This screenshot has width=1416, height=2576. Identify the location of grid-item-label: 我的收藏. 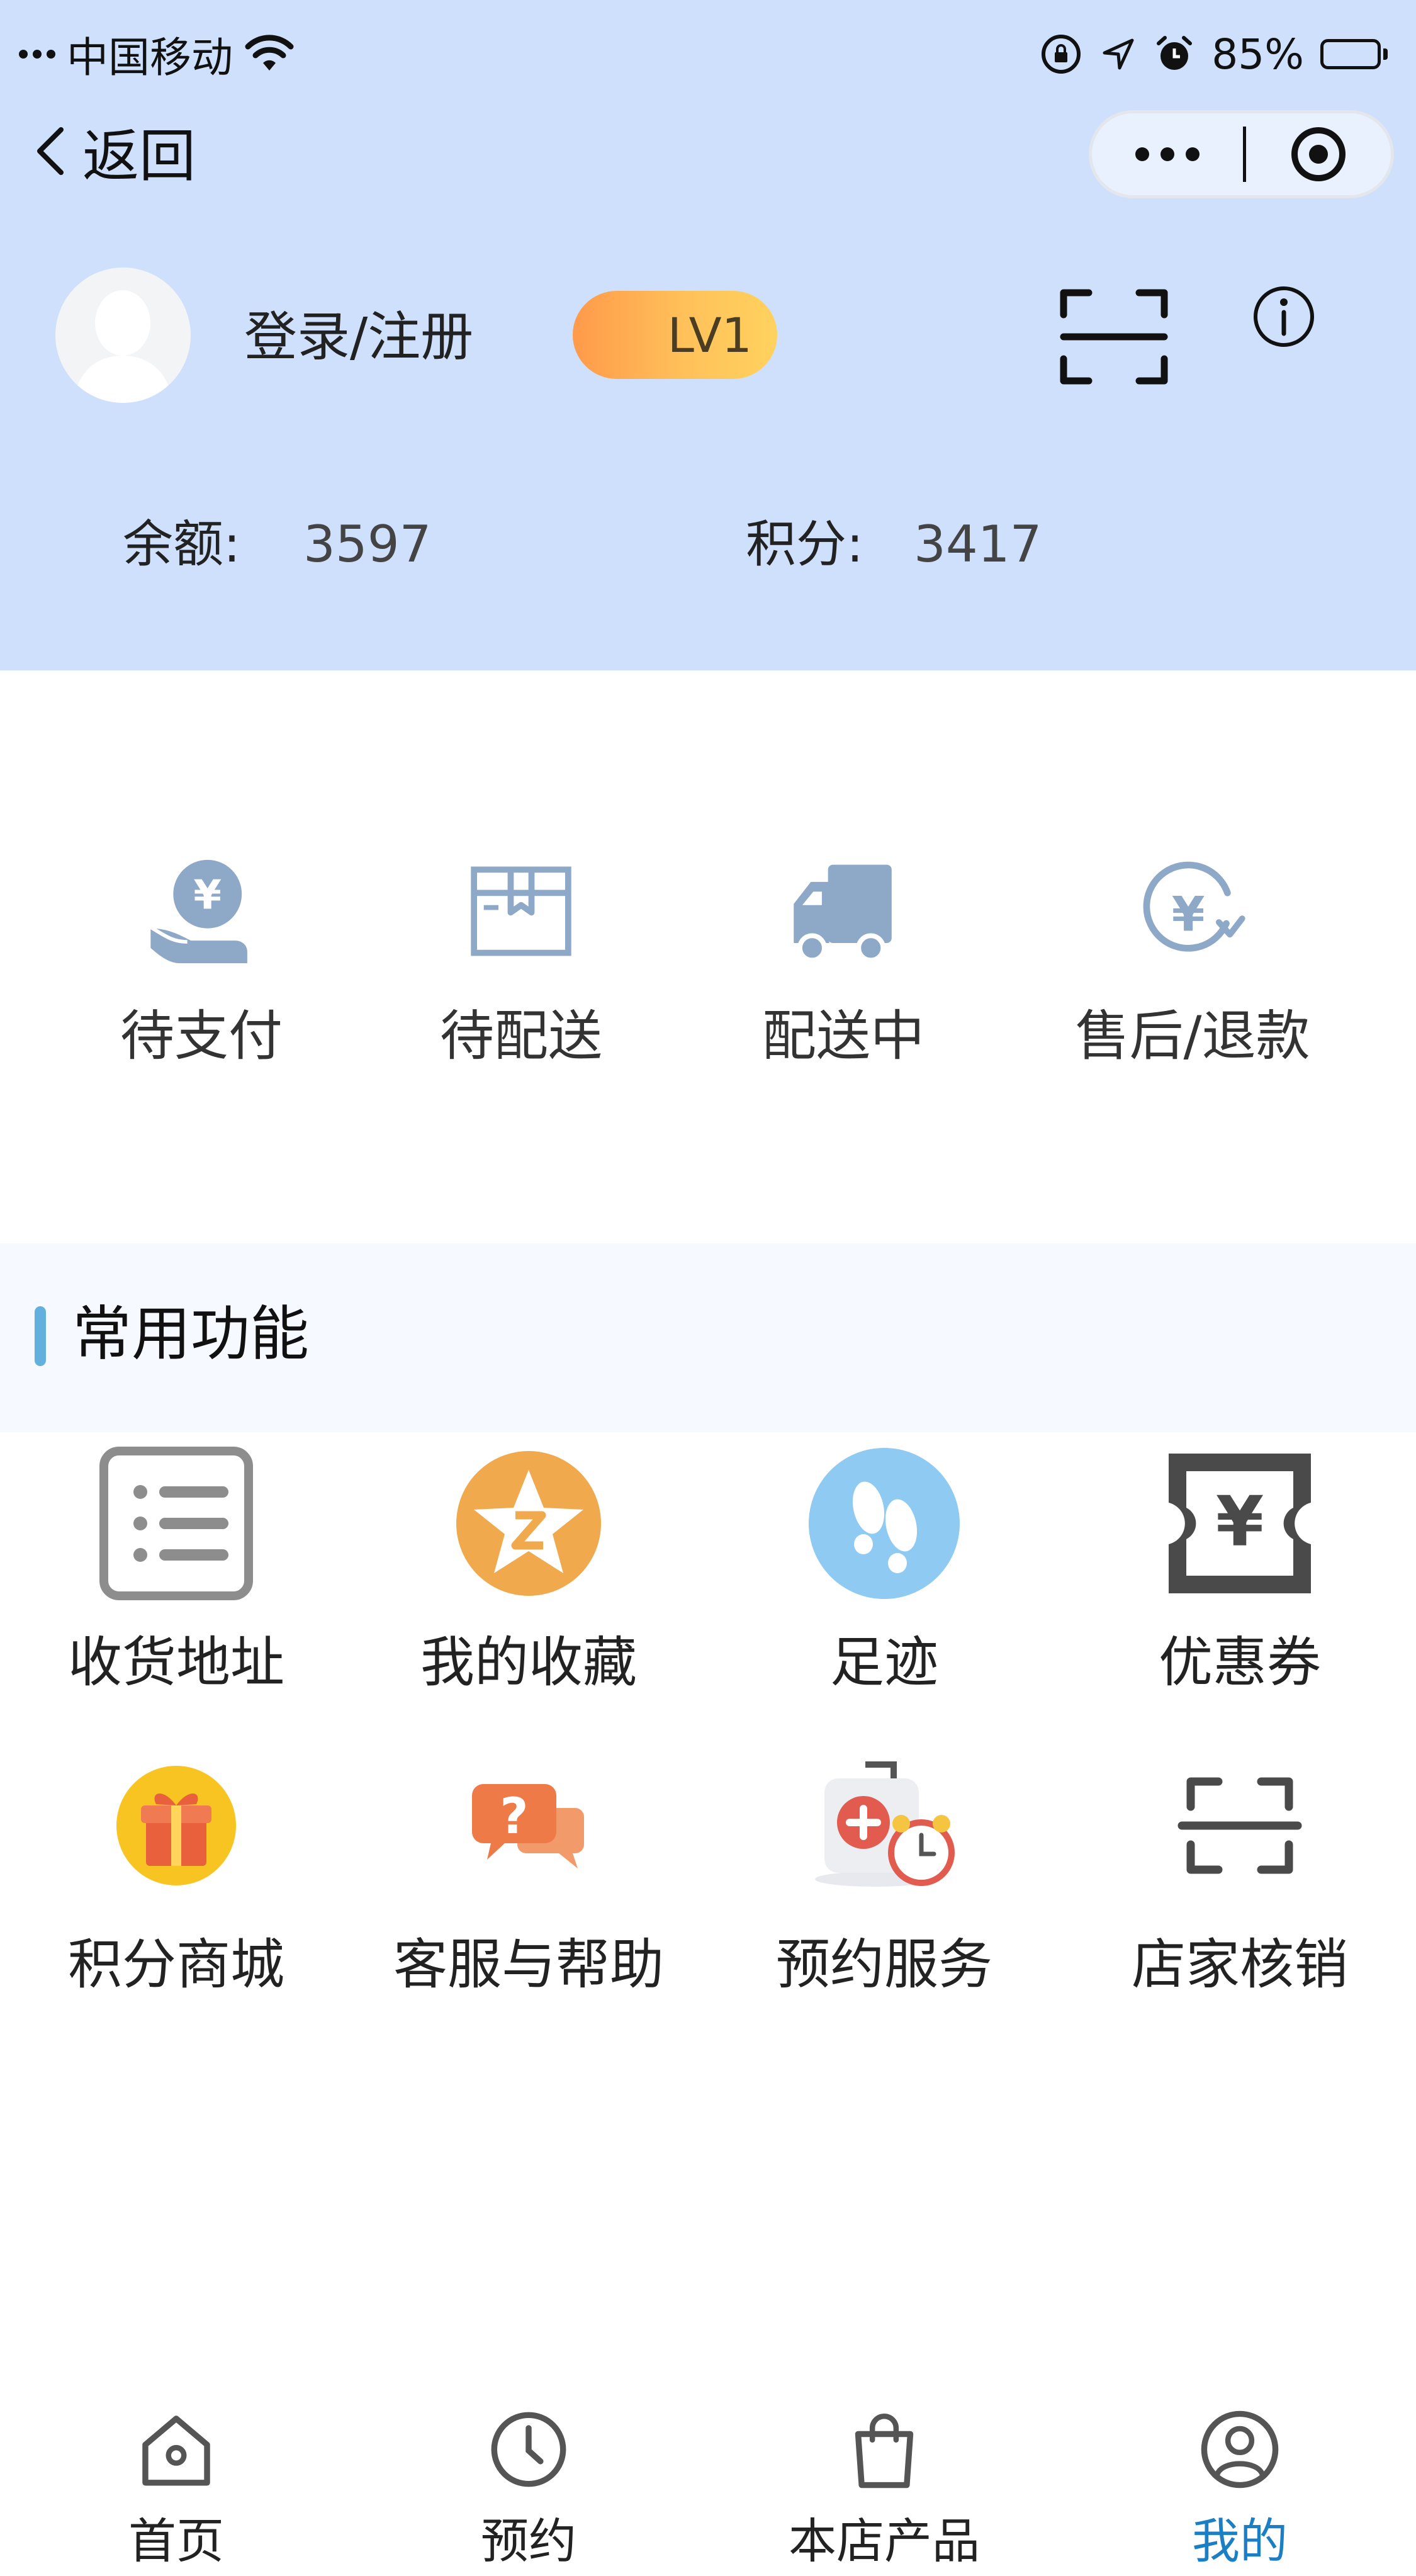
(528, 1662).